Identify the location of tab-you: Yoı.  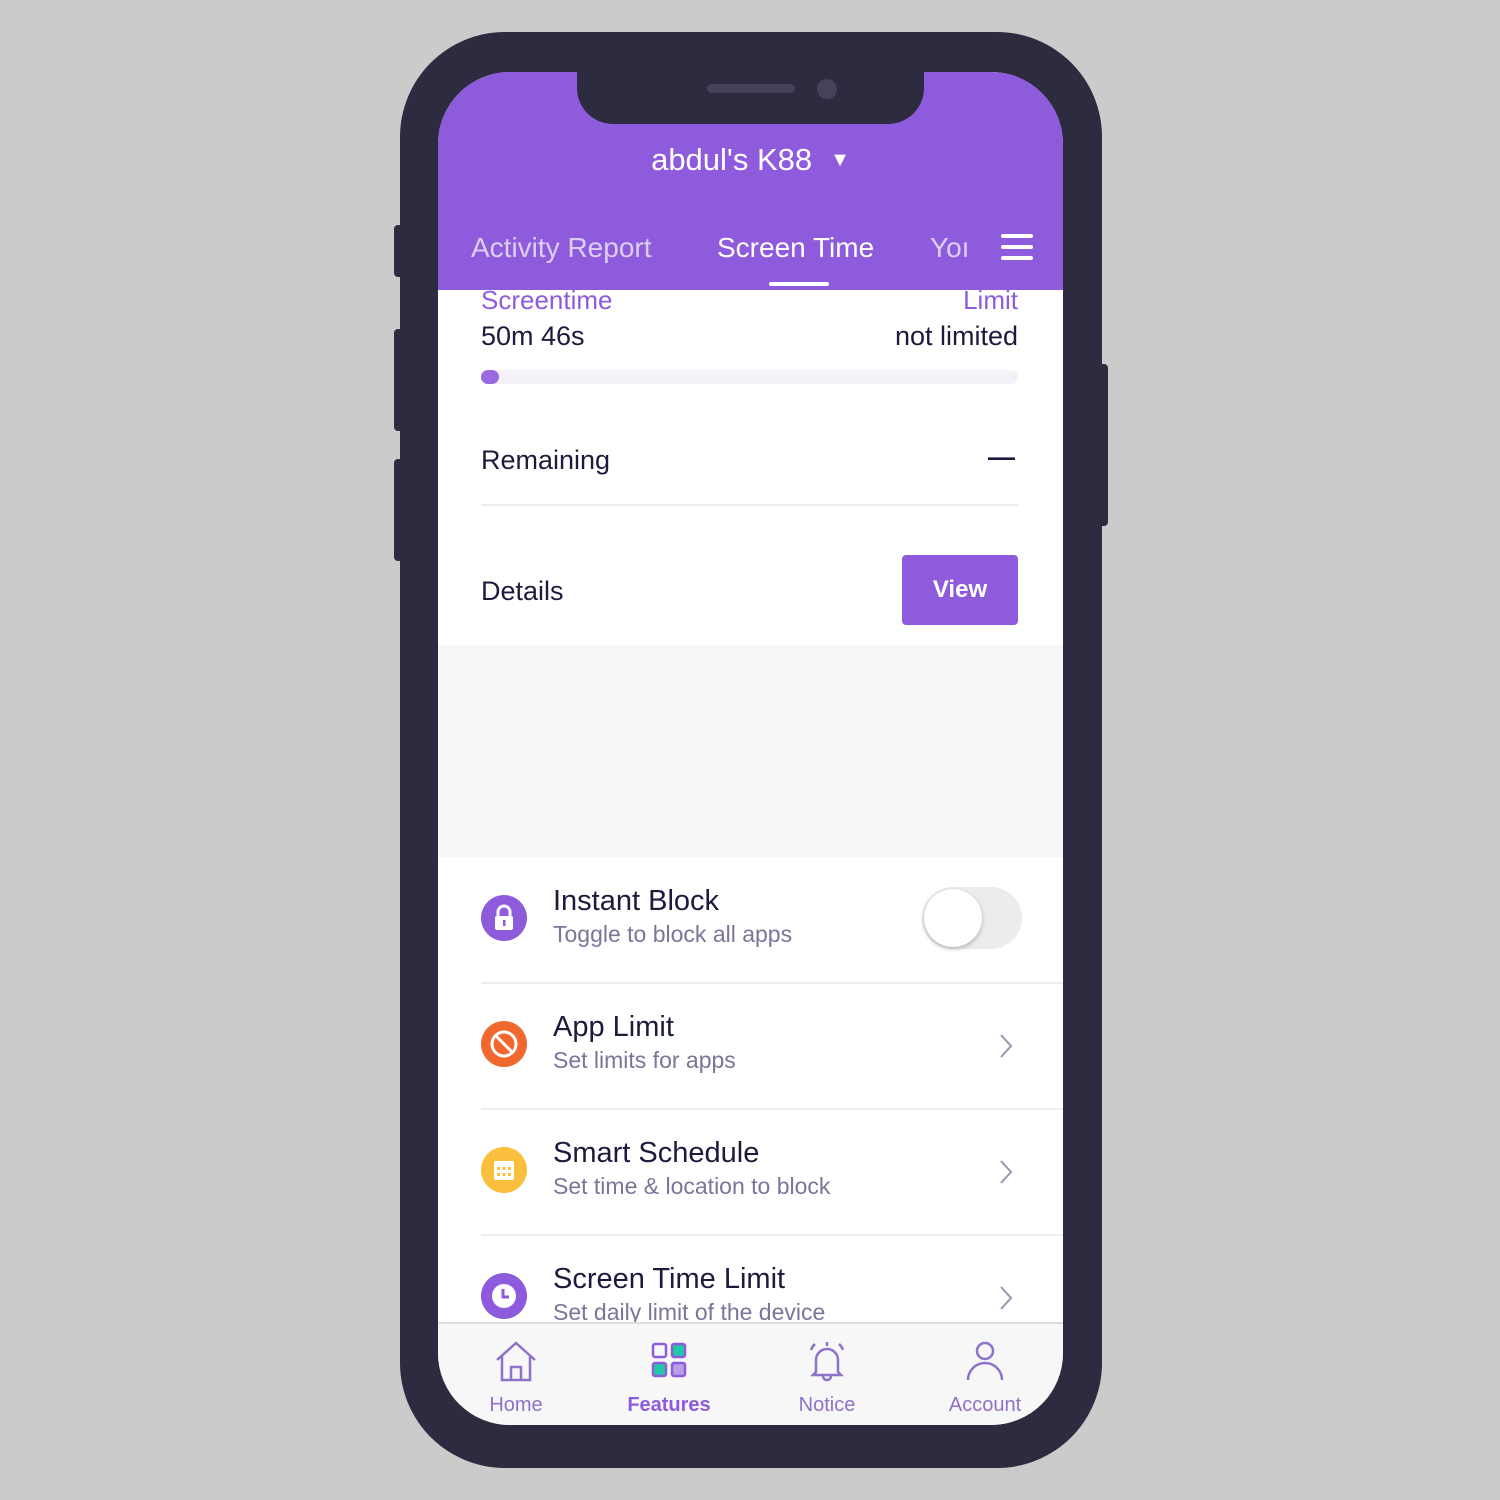
(949, 248).